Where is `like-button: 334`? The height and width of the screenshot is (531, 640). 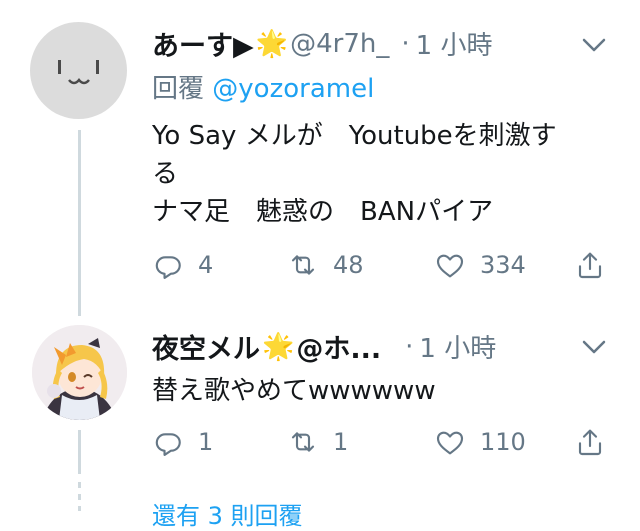 like-button: 334 is located at coordinates (480, 265).